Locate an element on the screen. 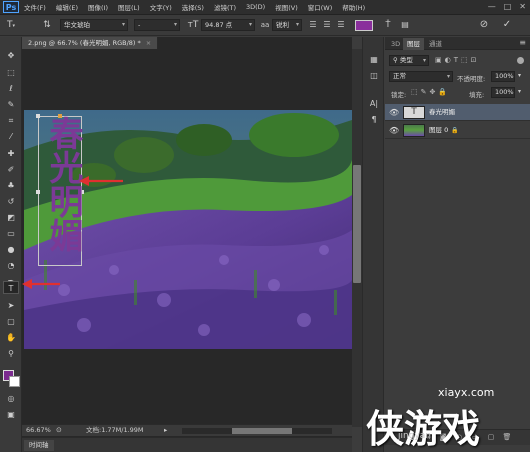 This screenshot has width=530, height=452. menu-view: 视图(V) is located at coordinates (286, 7).